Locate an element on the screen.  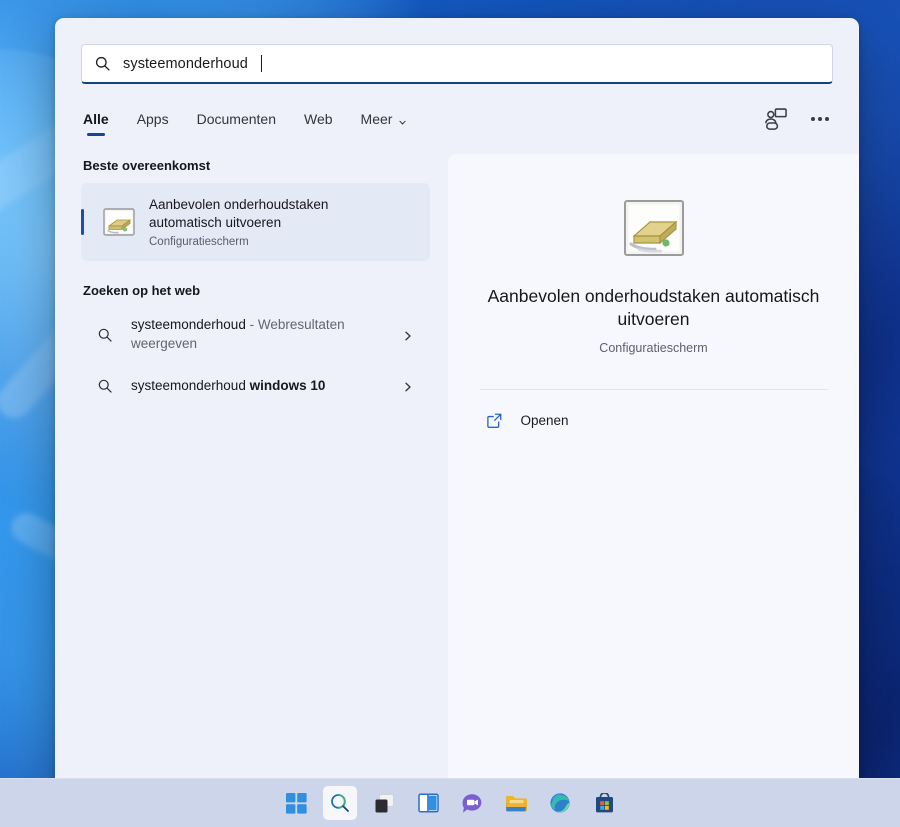
web-search-result-1-query: systeemonderhoud is located at coordinates (188, 325).